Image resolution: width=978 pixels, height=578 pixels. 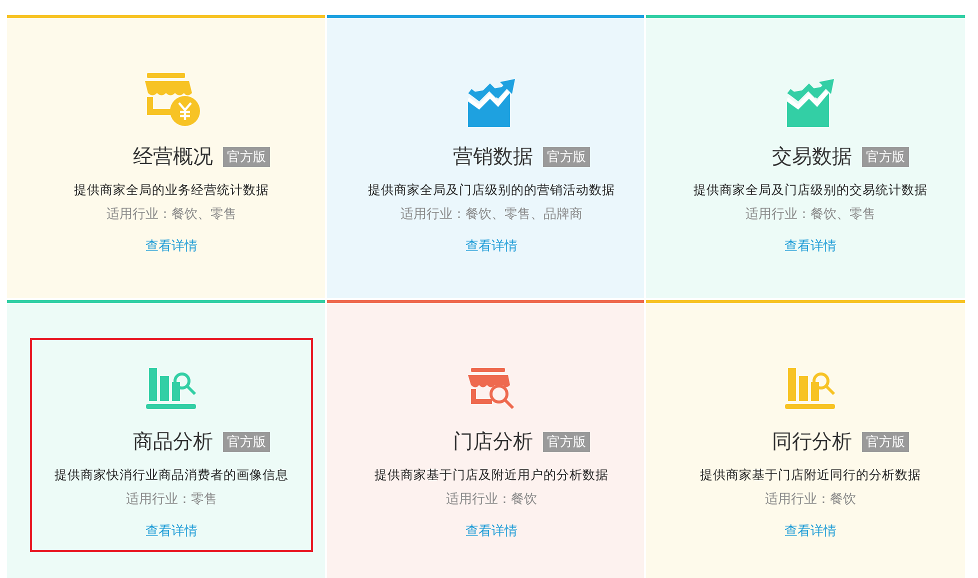 I want to click on card-title: 交易数据, so click(x=812, y=156).